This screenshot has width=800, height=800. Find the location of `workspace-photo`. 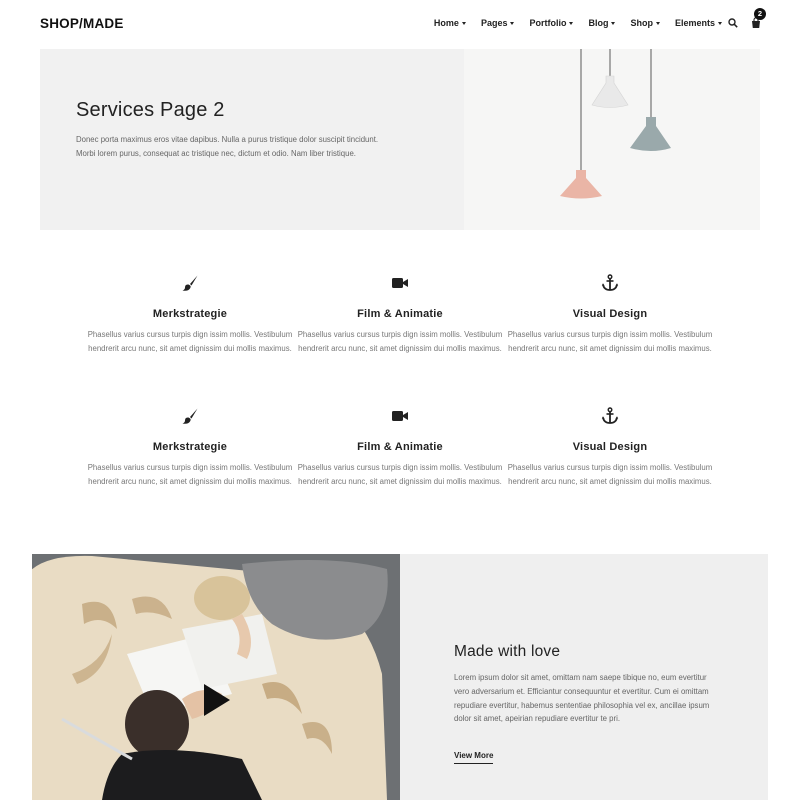

workspace-photo is located at coordinates (216, 677).